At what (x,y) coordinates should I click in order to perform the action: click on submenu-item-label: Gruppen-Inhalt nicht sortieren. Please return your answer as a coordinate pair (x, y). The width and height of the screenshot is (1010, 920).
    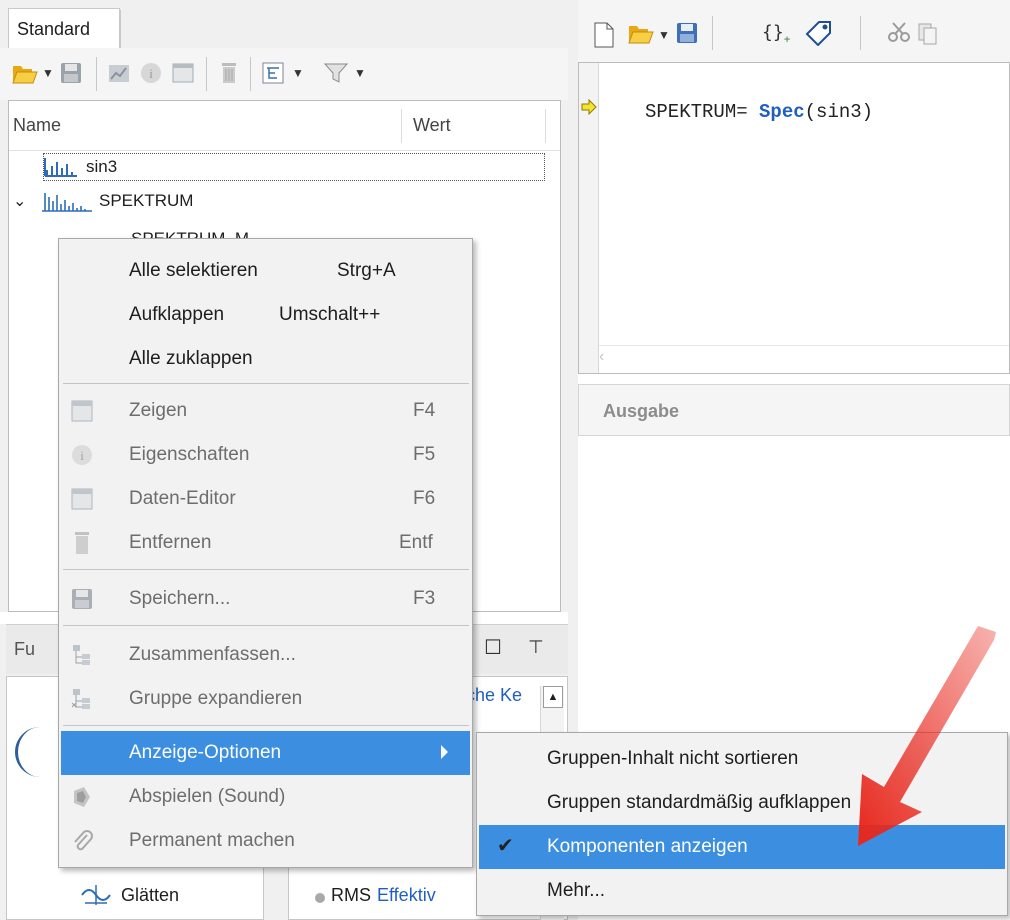
    Looking at the image, I should click on (673, 758).